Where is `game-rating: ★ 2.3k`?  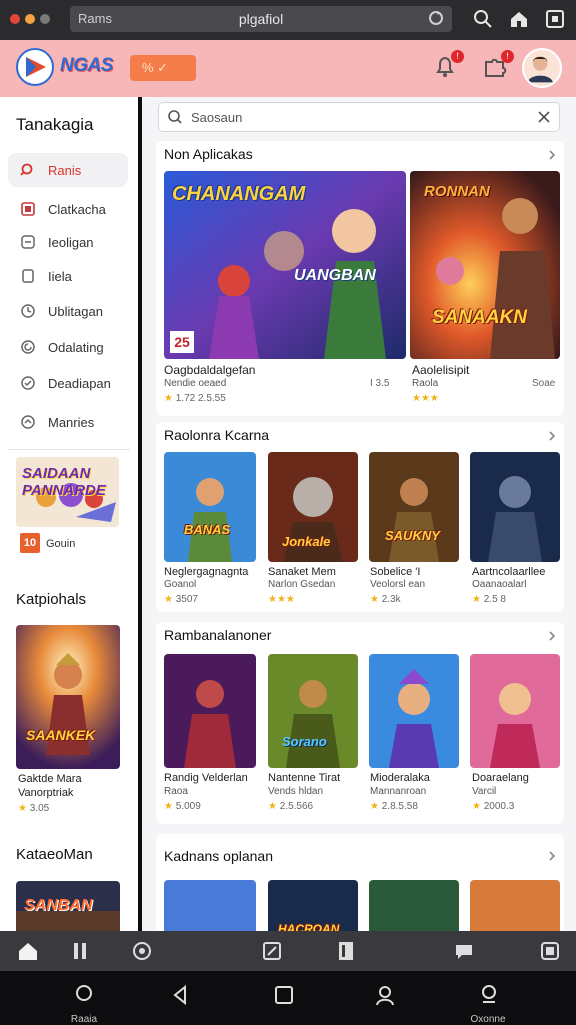 game-rating: ★ 2.3k is located at coordinates (385, 599).